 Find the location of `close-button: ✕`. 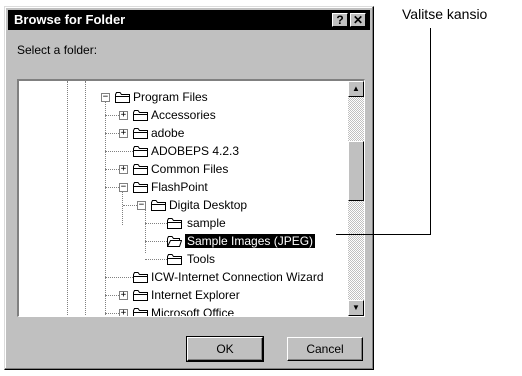

close-button: ✕ is located at coordinates (358, 20).